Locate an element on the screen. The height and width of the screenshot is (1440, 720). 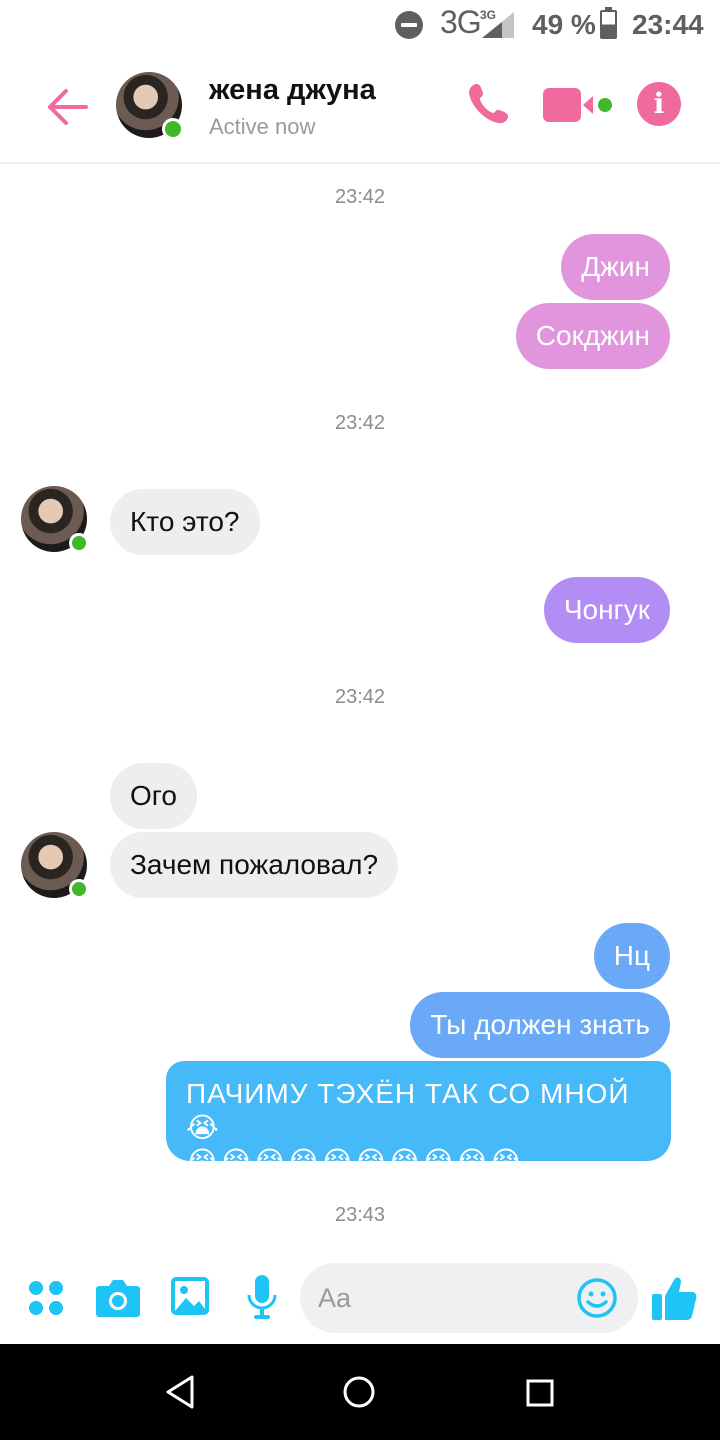
video-camera-icon is located at coordinates (579, 105).